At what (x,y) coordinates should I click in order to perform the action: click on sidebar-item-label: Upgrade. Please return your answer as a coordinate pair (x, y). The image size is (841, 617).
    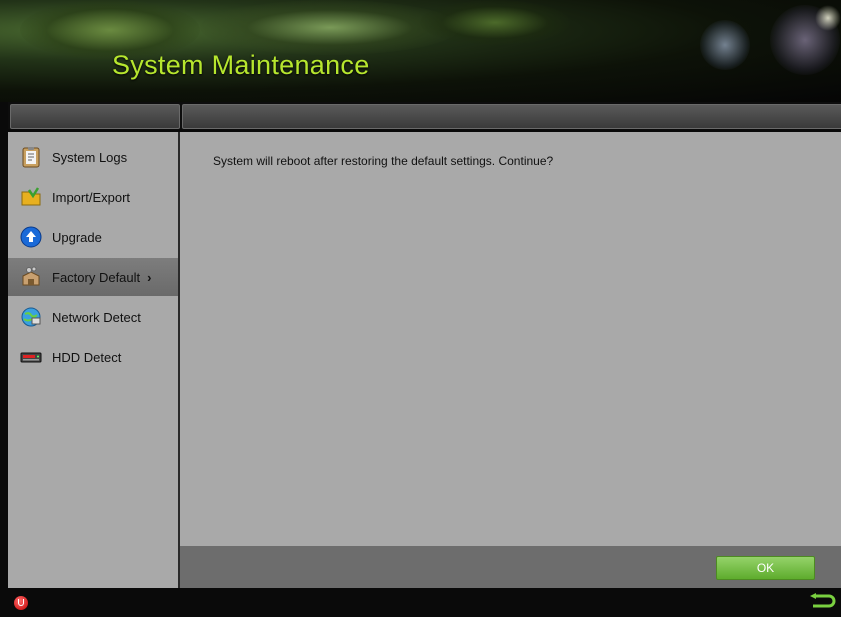
    Looking at the image, I should click on (77, 237).